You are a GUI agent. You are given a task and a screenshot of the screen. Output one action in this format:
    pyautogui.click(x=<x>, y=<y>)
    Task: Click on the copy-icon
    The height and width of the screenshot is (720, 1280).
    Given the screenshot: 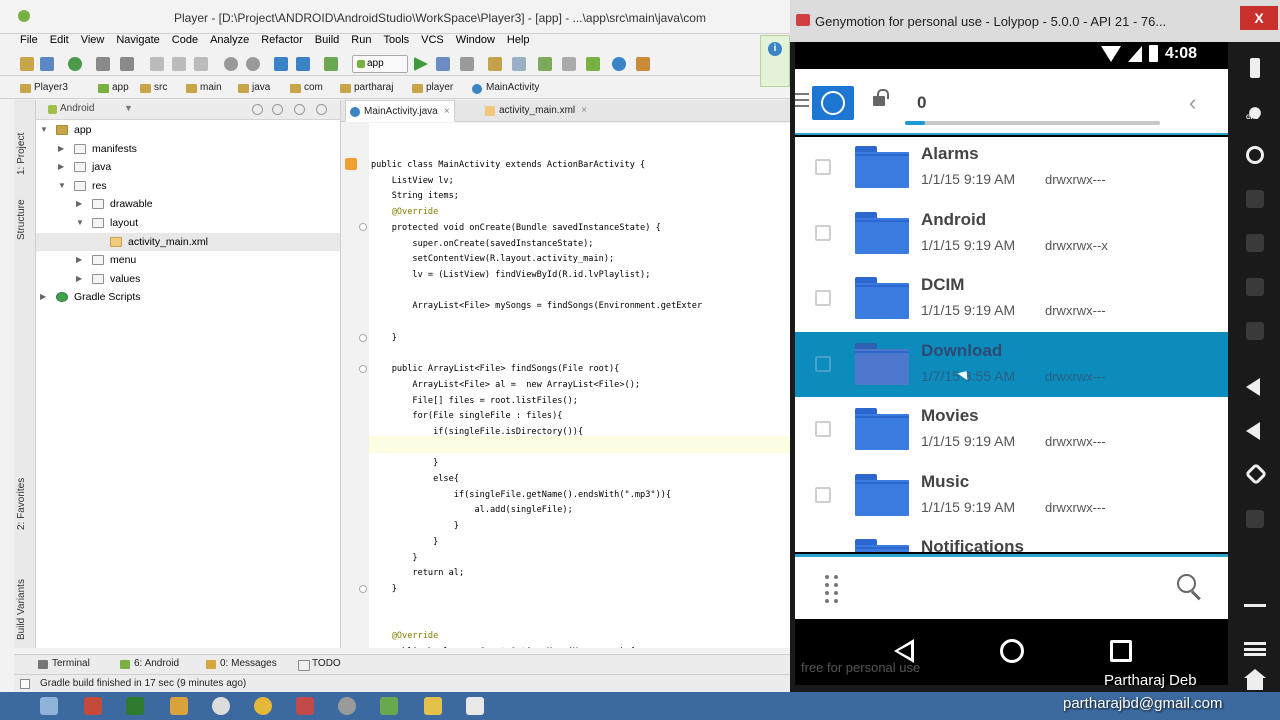 What is the action you would take?
    pyautogui.click(x=179, y=64)
    